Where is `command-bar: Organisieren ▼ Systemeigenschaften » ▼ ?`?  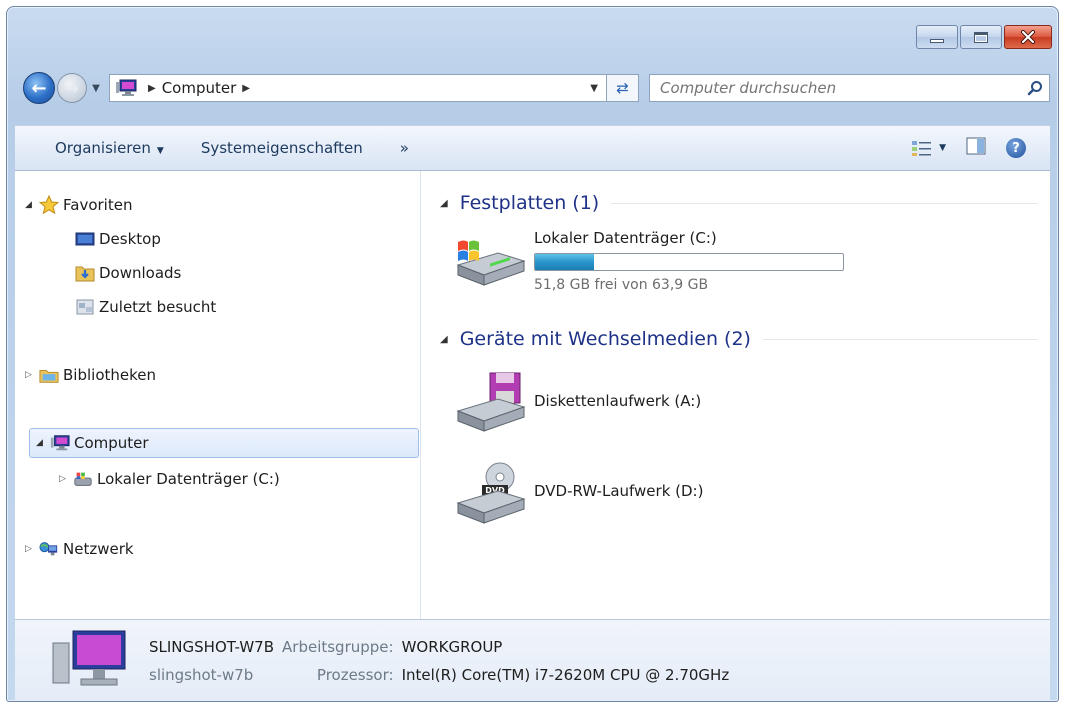 command-bar: Organisieren ▼ Systemeigenschaften » ▼ ? is located at coordinates (532, 148).